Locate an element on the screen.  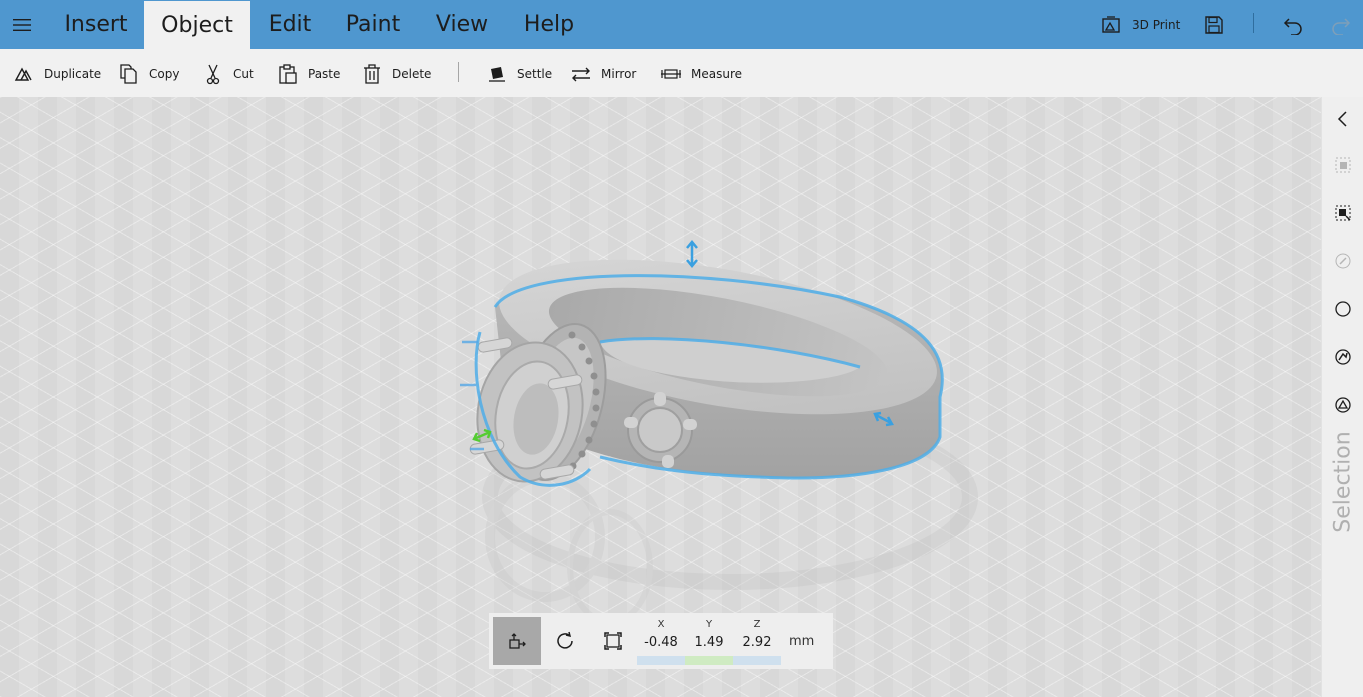
paste-button: Paste is located at coordinates (308, 74).